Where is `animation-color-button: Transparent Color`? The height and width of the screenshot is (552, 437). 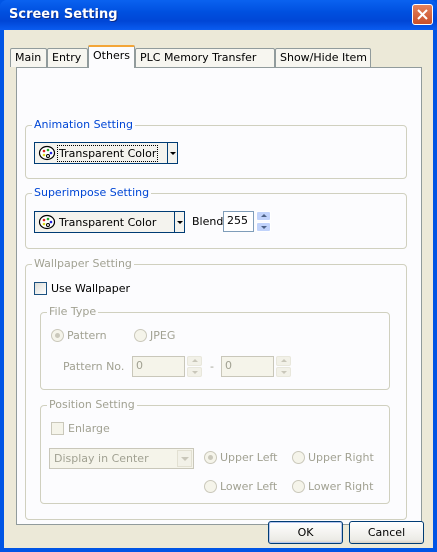
animation-color-button: Transparent Color is located at coordinates (101, 153).